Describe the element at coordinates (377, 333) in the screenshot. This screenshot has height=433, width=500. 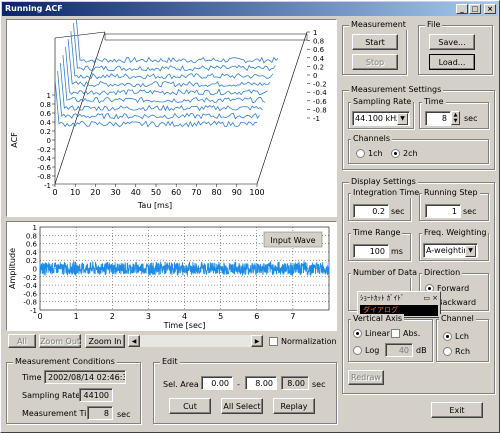
I see `linear-label: Linear` at that location.